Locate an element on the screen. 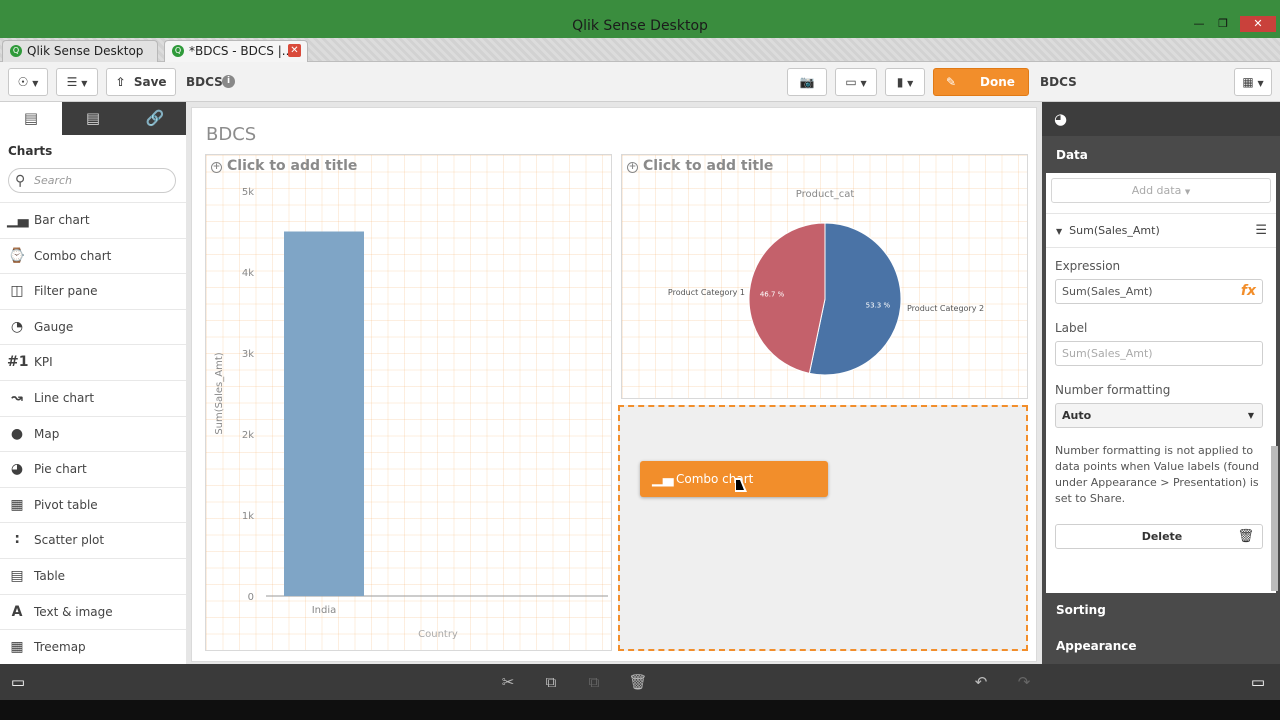  assets-tabs: ▤ ▤ 🔗 is located at coordinates (93, 118).